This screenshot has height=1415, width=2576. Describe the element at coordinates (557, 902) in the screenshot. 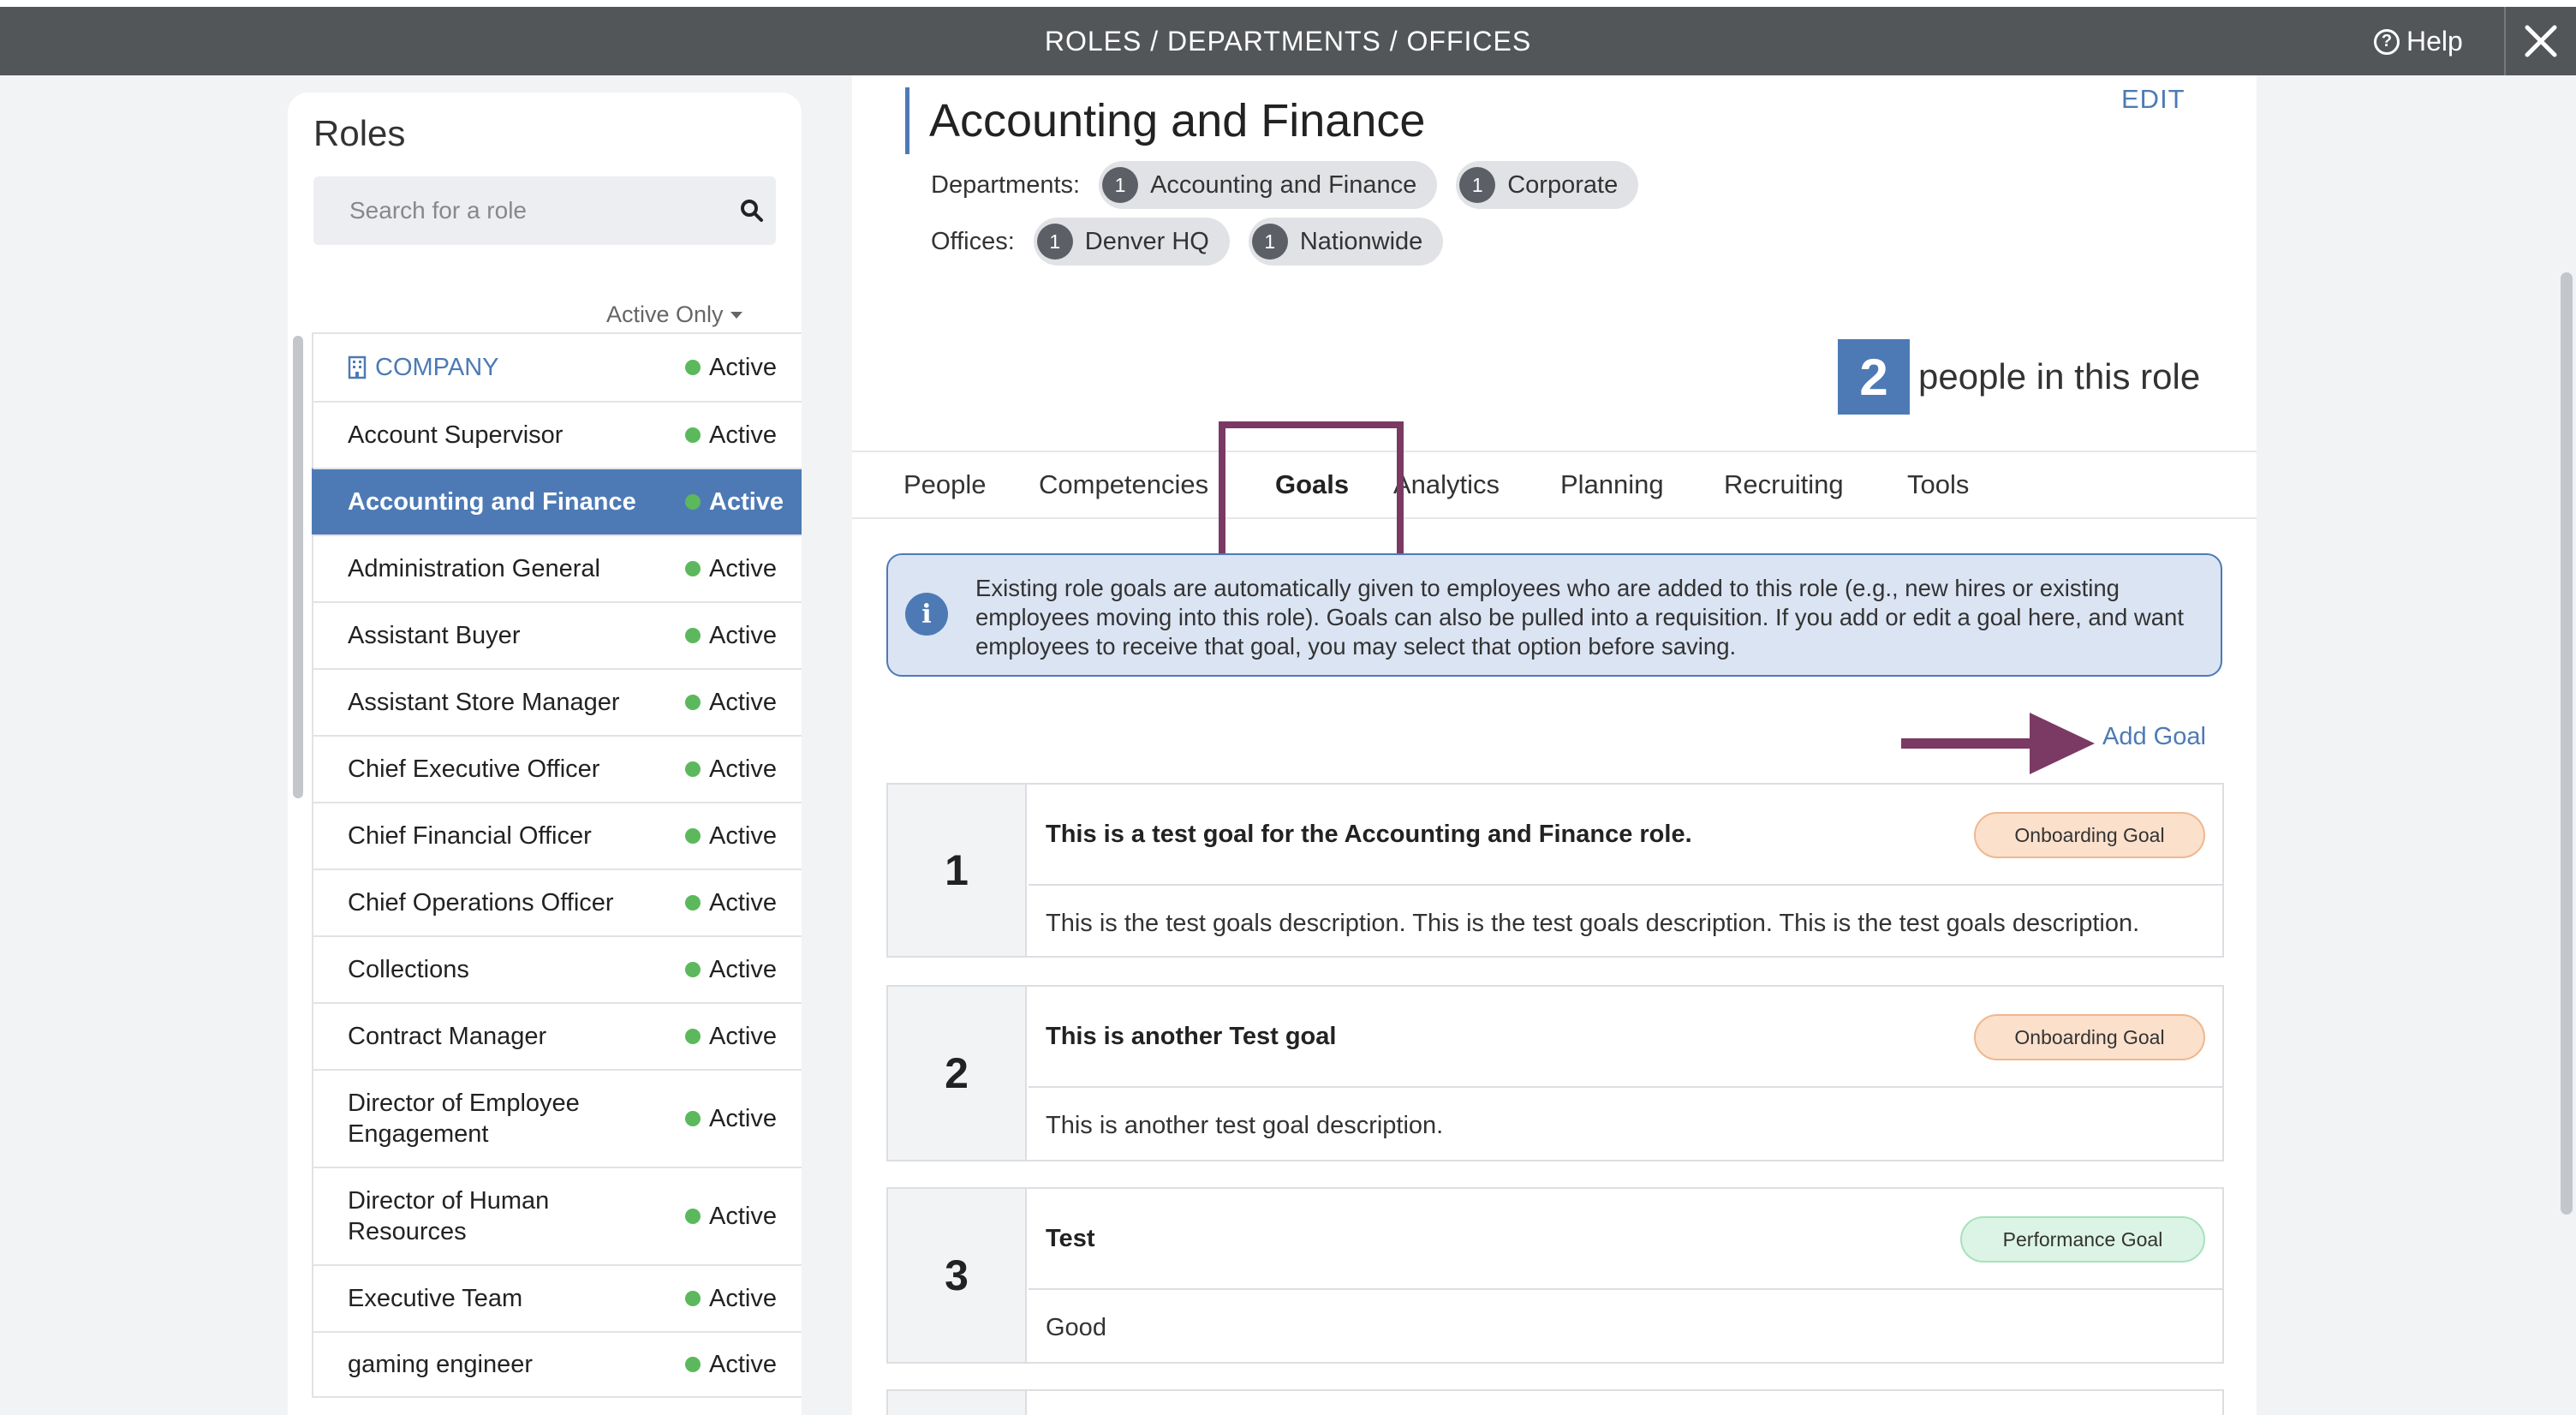

I see `role-item: Chief Operations Officer Active` at that location.